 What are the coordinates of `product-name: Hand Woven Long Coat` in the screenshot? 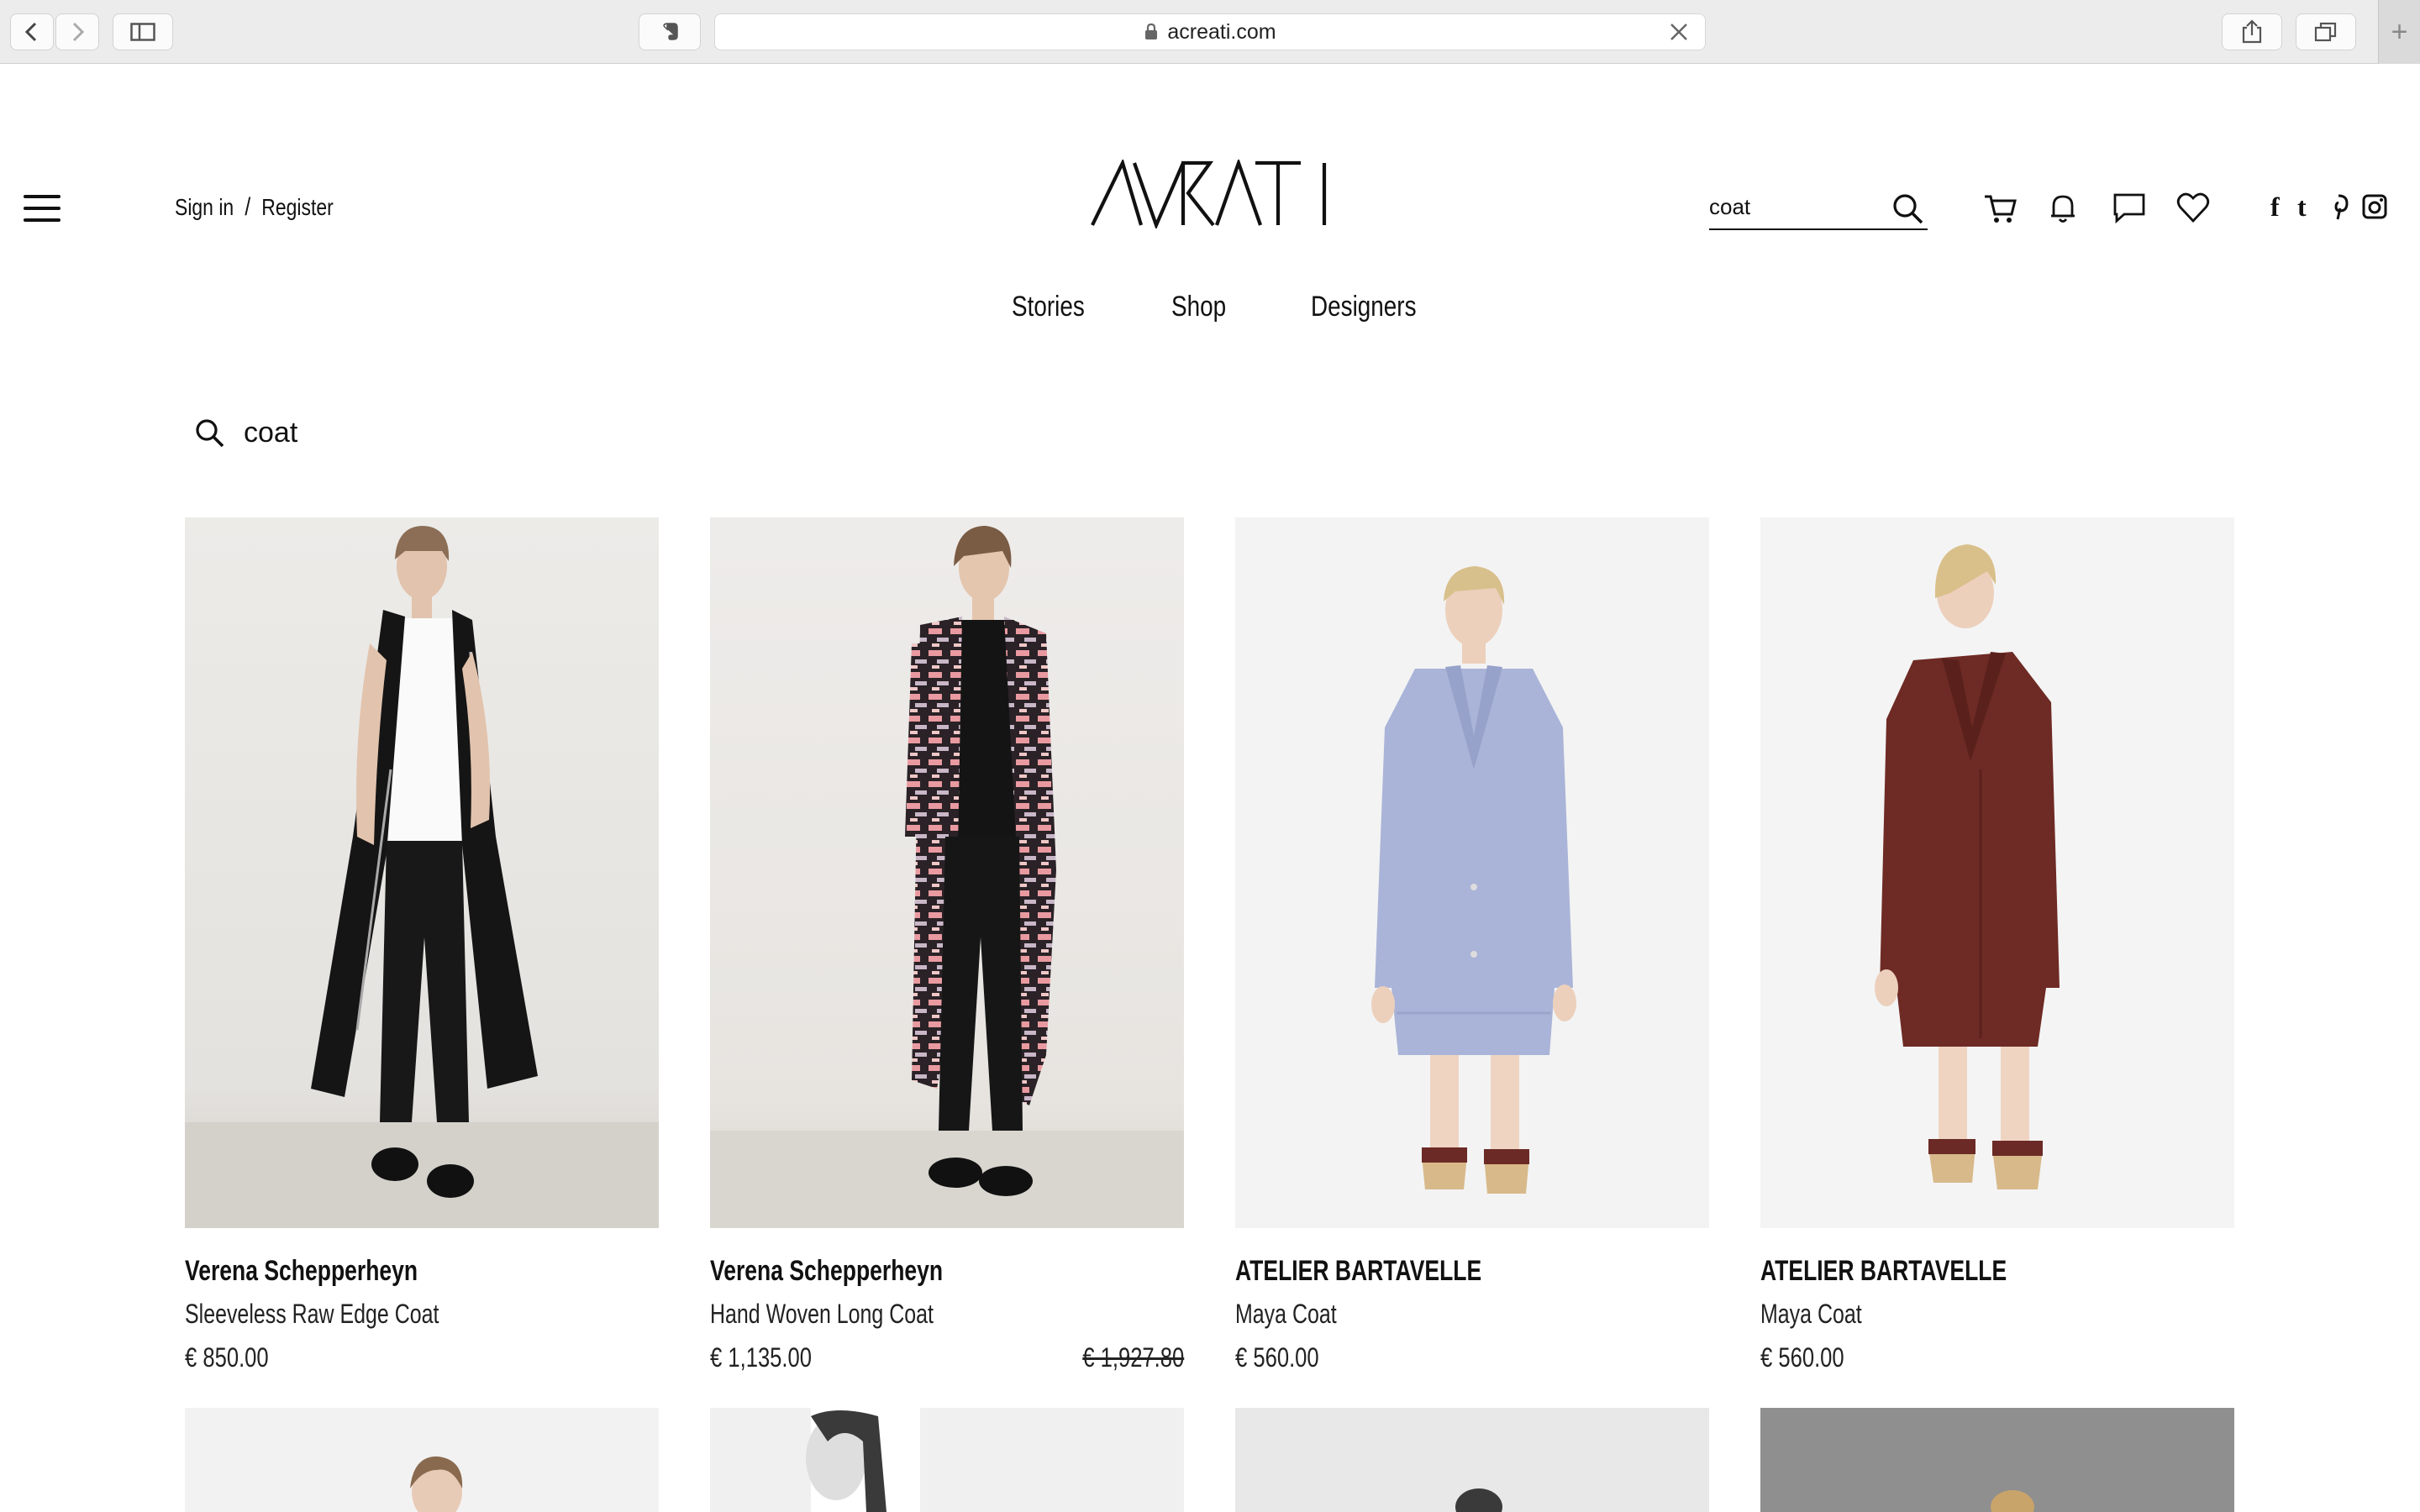 It's located at (822, 1314).